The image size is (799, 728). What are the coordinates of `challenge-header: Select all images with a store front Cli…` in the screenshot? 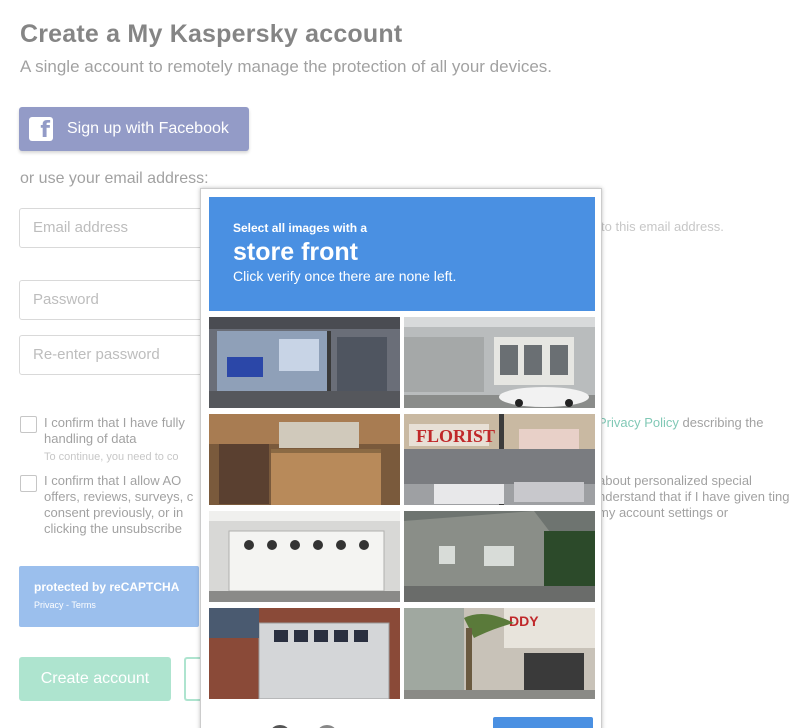 It's located at (402, 254).